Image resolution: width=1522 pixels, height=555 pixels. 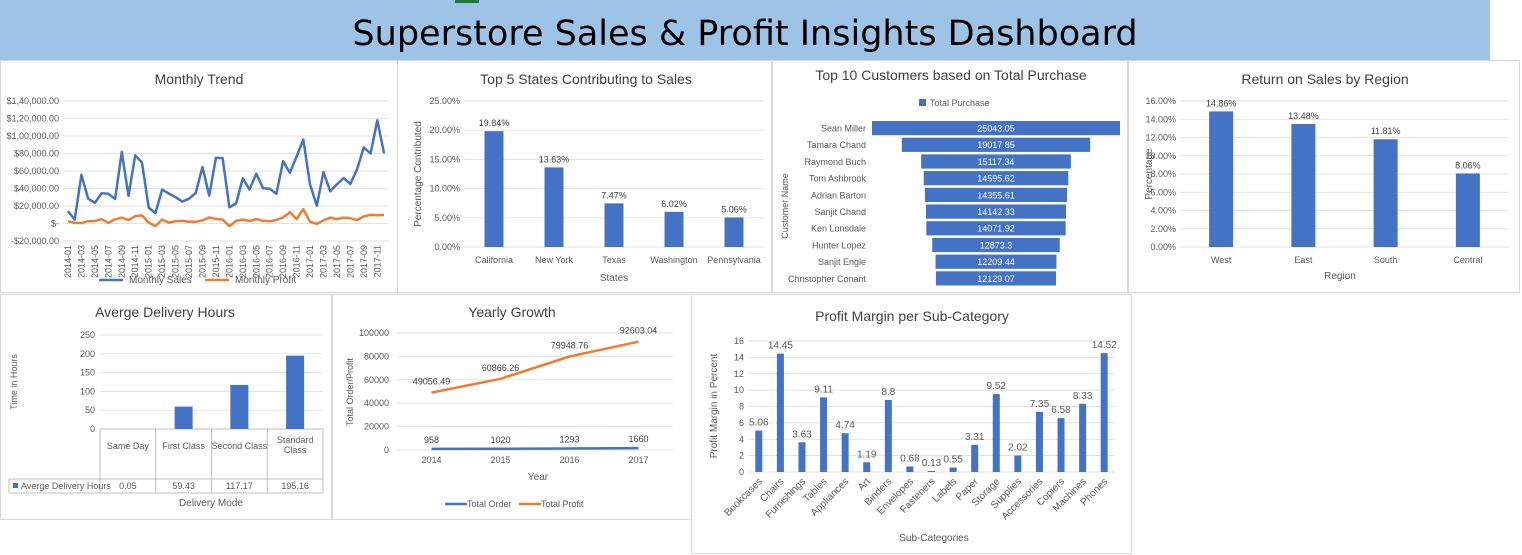 What do you see at coordinates (1221, 103) in the screenshot?
I see `data-label: 14.86%` at bounding box center [1221, 103].